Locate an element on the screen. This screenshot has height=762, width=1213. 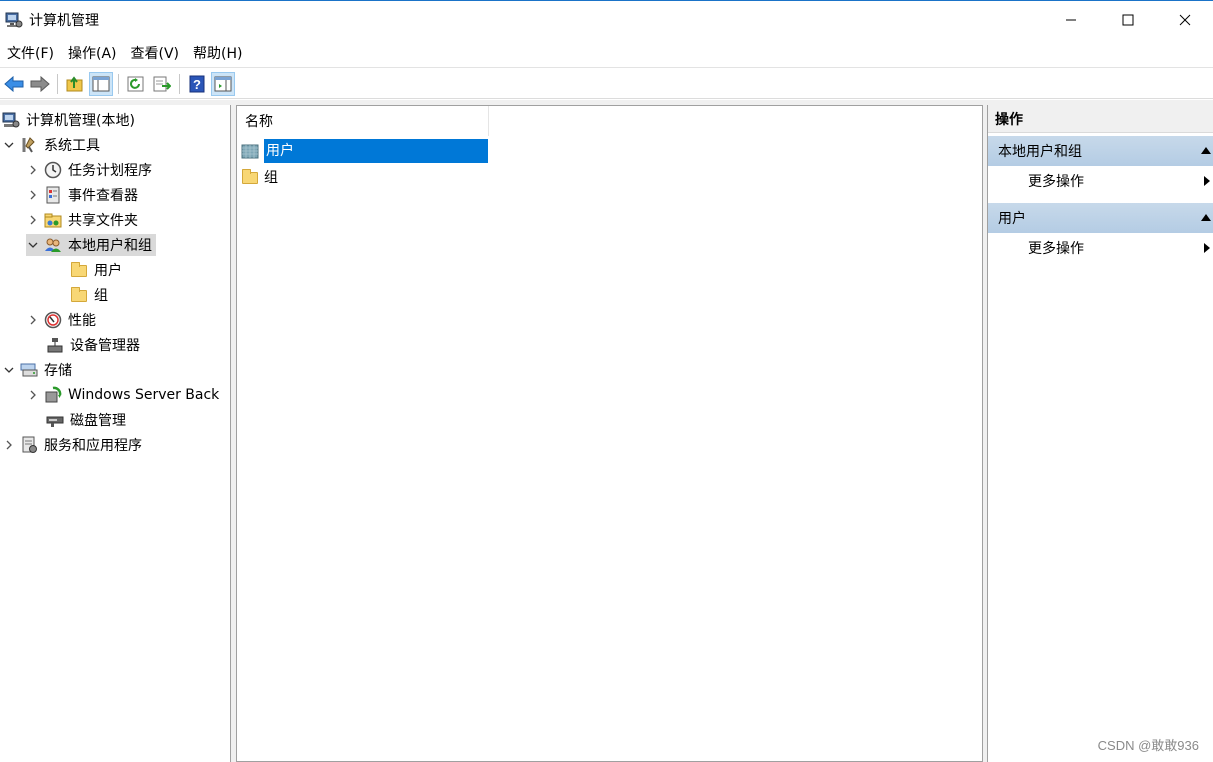
up-level-button is located at coordinates (75, 84).